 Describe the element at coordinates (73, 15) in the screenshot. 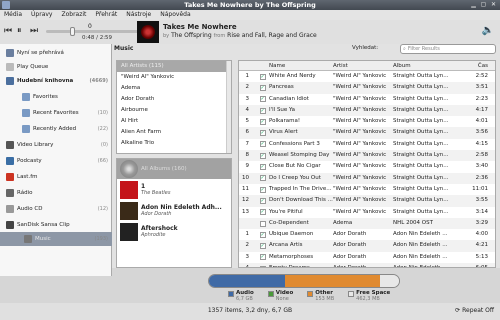

I see `menu-view: Zobrazit` at that location.